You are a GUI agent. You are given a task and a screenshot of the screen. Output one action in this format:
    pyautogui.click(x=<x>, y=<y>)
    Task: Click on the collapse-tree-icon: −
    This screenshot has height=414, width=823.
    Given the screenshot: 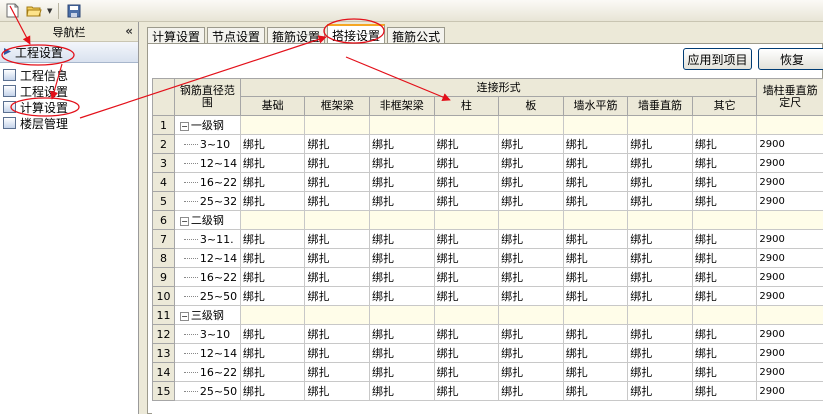 What is the action you would take?
    pyautogui.click(x=184, y=316)
    